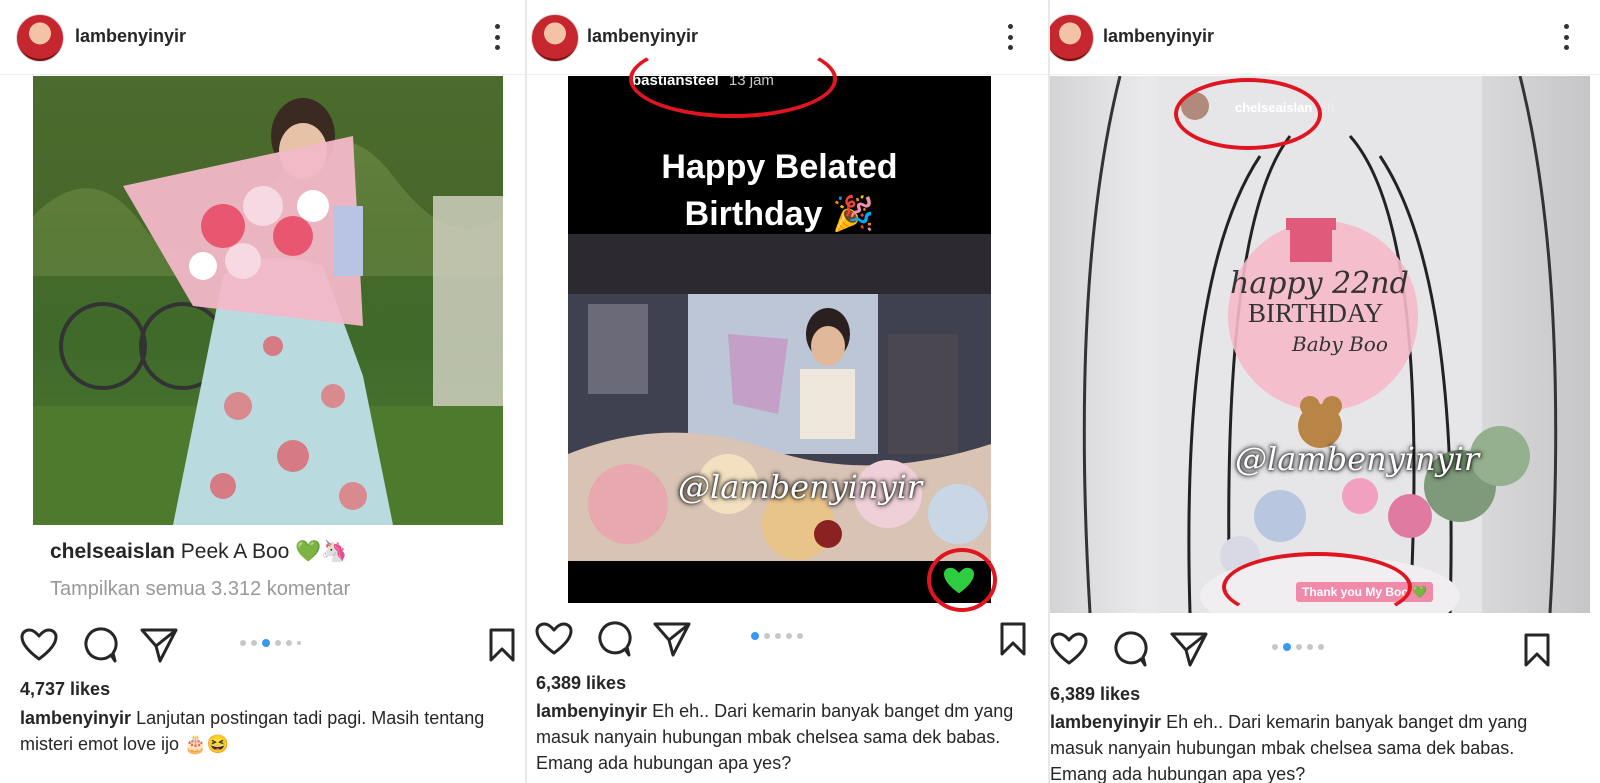 Image resolution: width=1600 pixels, height=783 pixels. What do you see at coordinates (1327, 107) in the screenshot?
I see `story-time: 6h` at bounding box center [1327, 107].